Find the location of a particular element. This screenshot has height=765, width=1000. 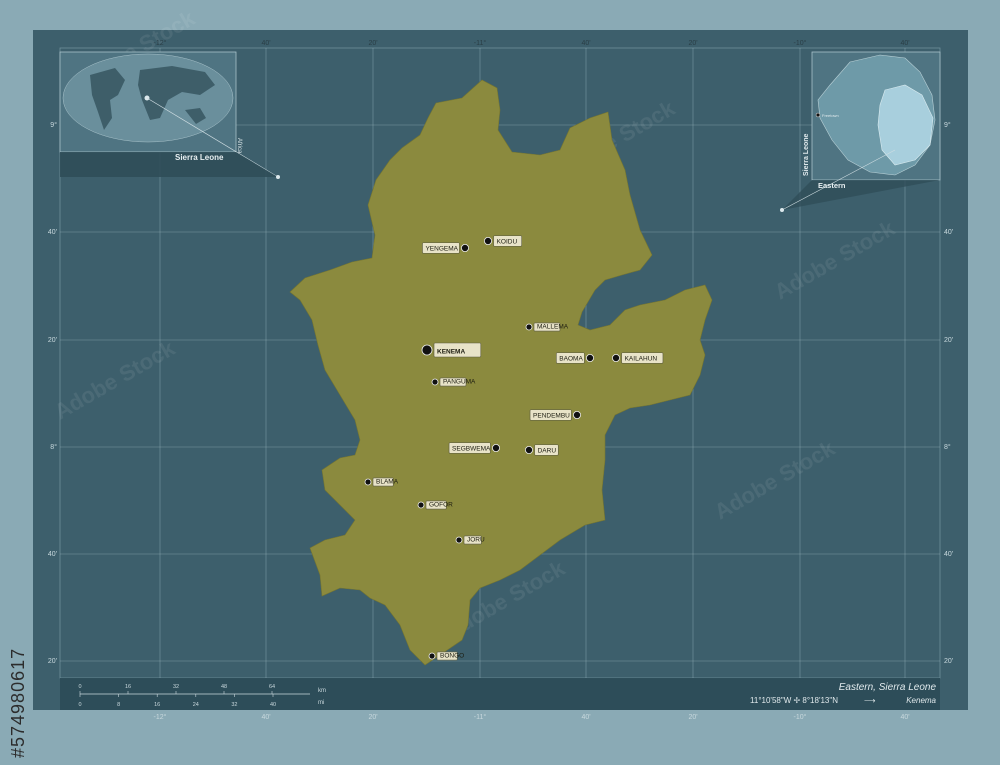

scale-mi-tick: 16 is located at coordinates (157, 705).